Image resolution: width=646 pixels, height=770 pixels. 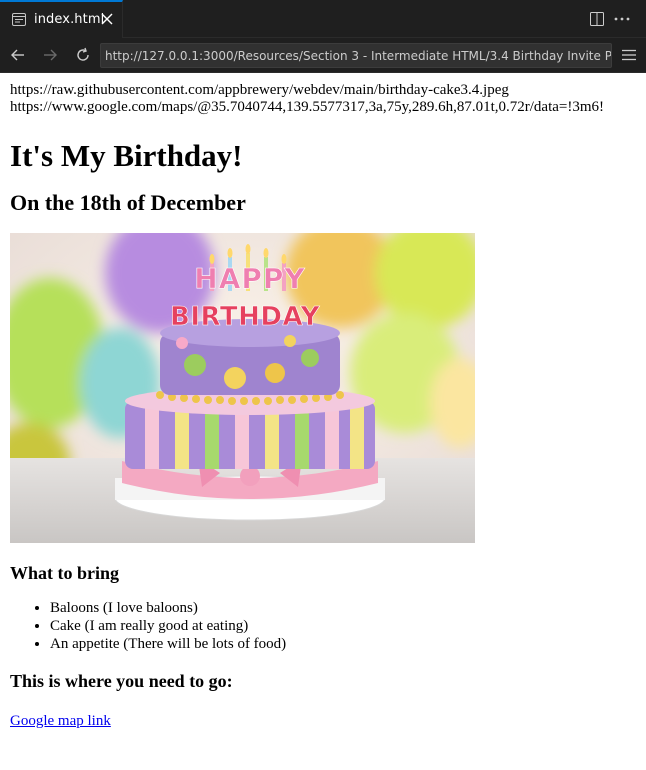 I want to click on close-icon, so click(x=107, y=19).